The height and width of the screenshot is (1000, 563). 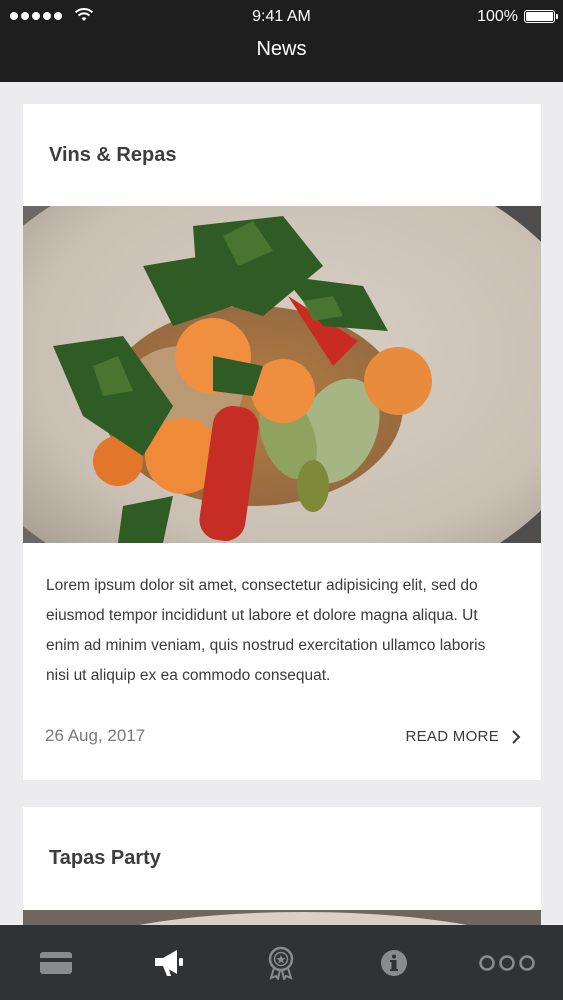 I want to click on top-bar: 9:41 AM 100% News, so click(x=281, y=41).